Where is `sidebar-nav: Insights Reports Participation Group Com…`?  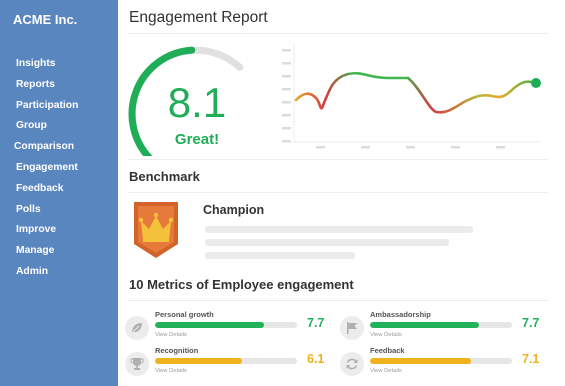
sidebar-nav: Insights Reports Participation Group Com… is located at coordinates (59, 168).